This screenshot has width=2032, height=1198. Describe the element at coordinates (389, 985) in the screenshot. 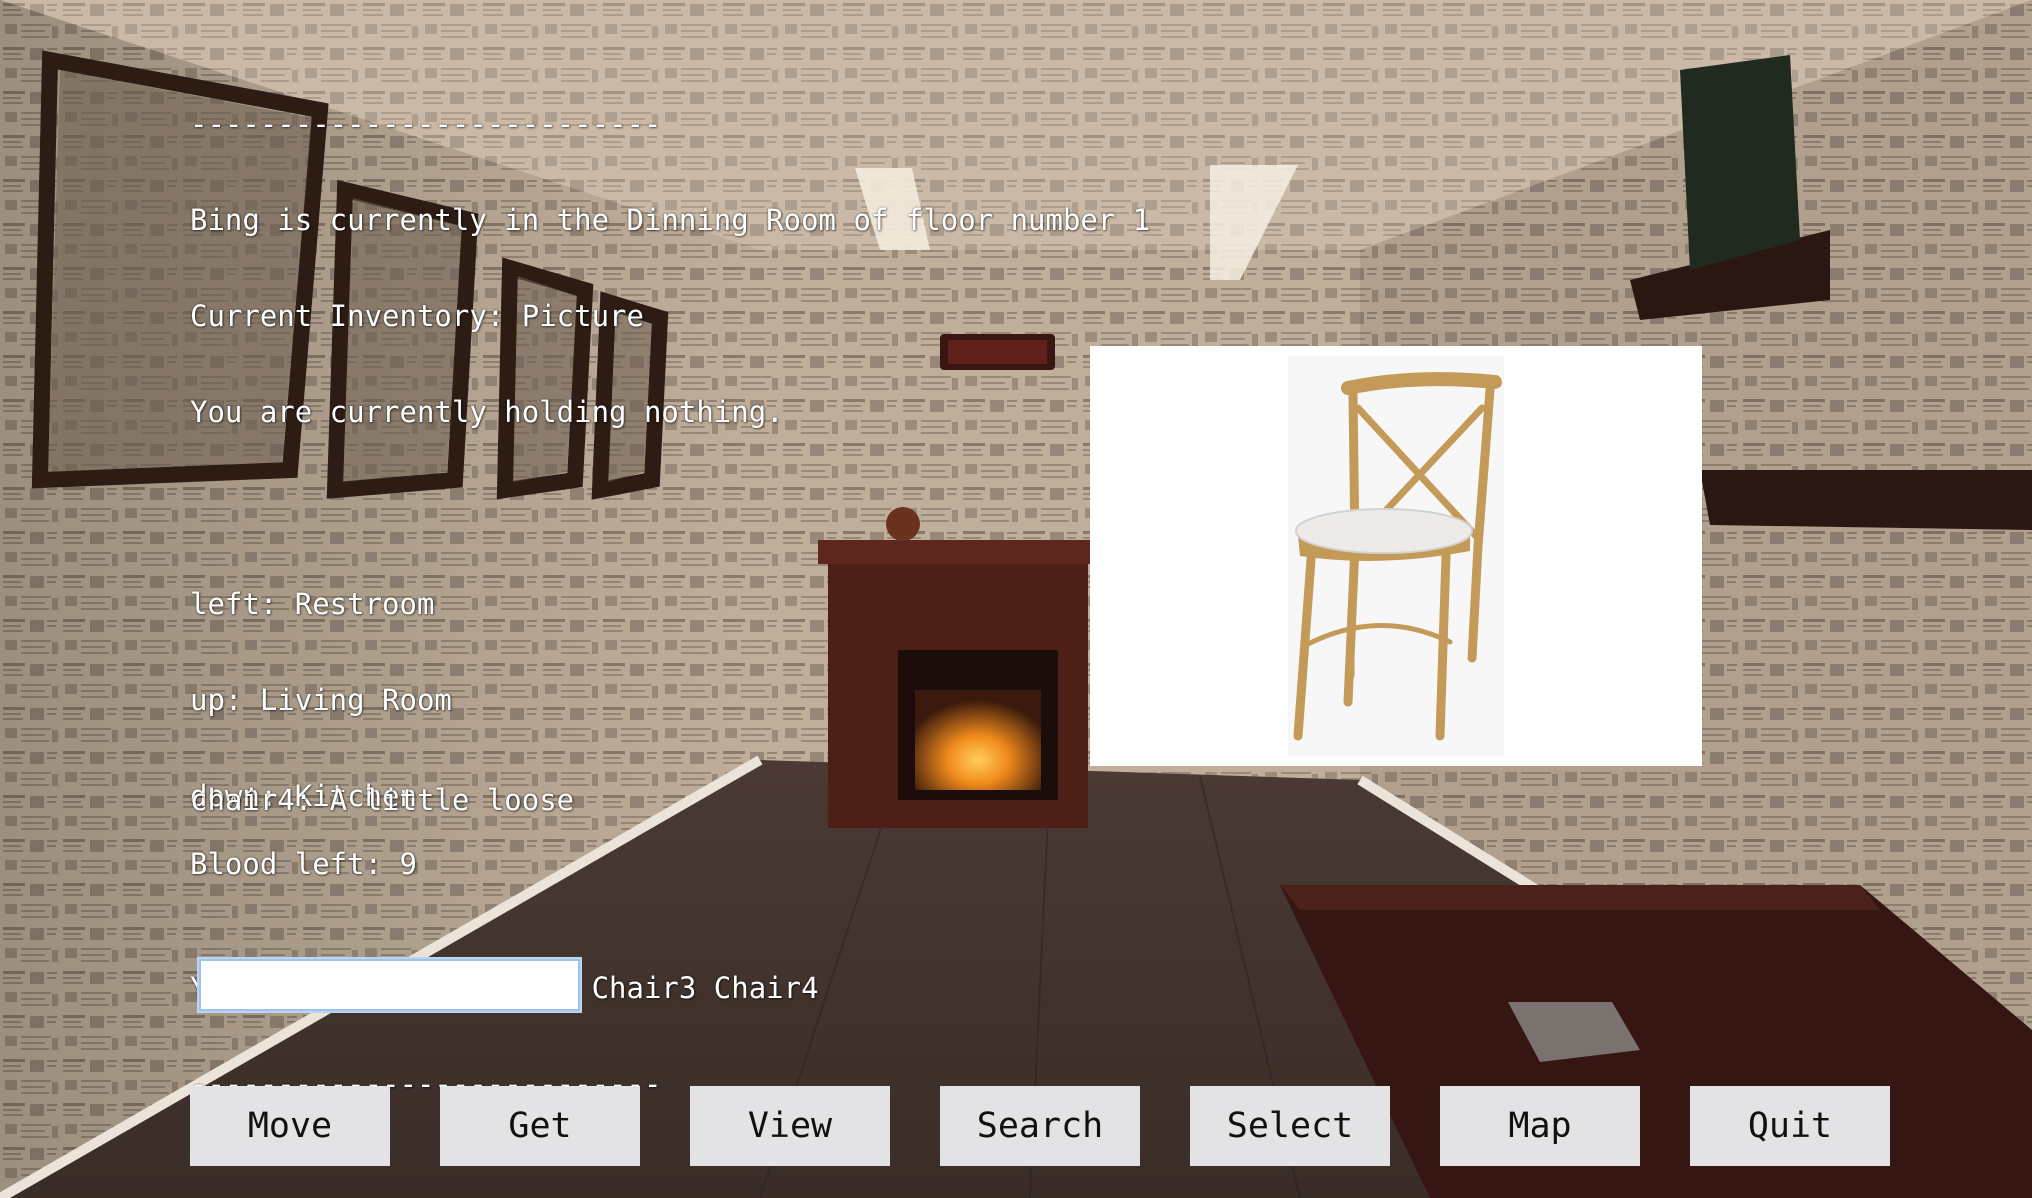

I see `command-input` at that location.